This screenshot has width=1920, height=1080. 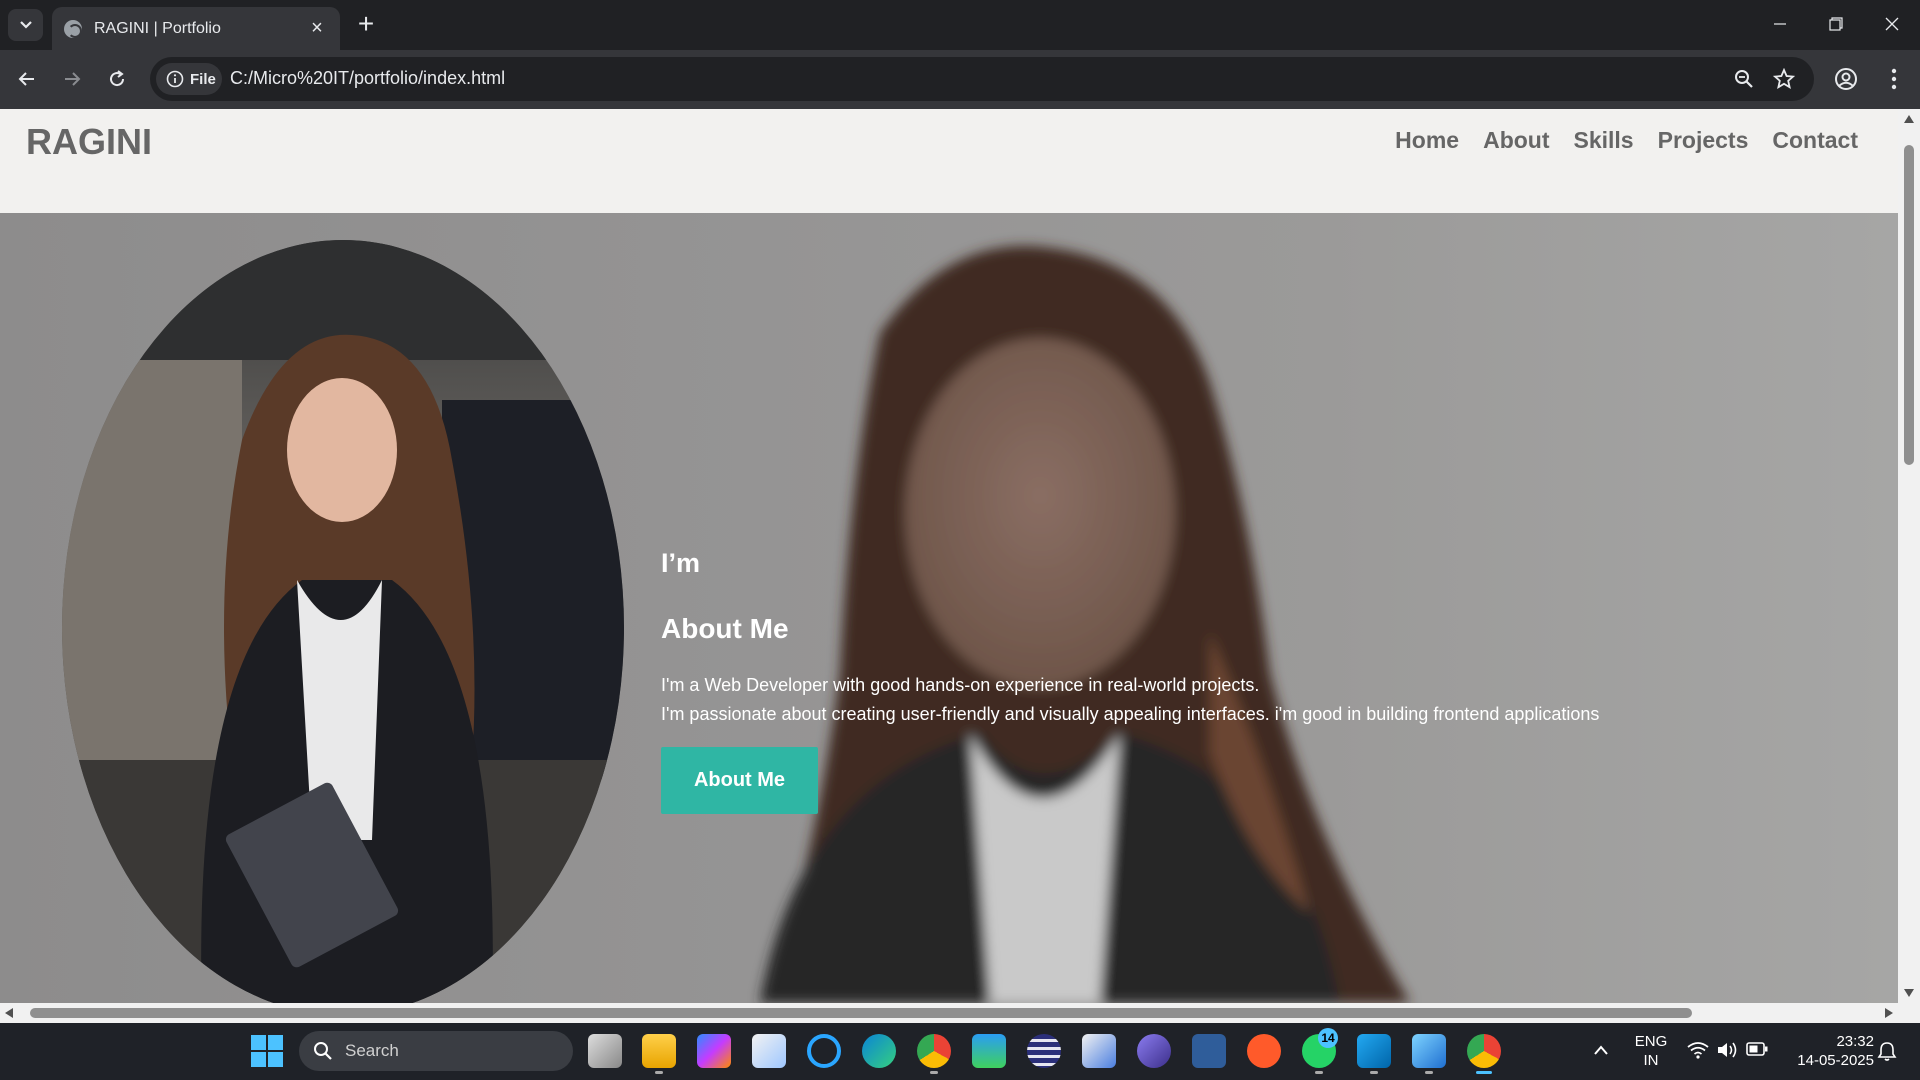 I want to click on language-indicator: ENG IN, so click(x=1651, y=1051).